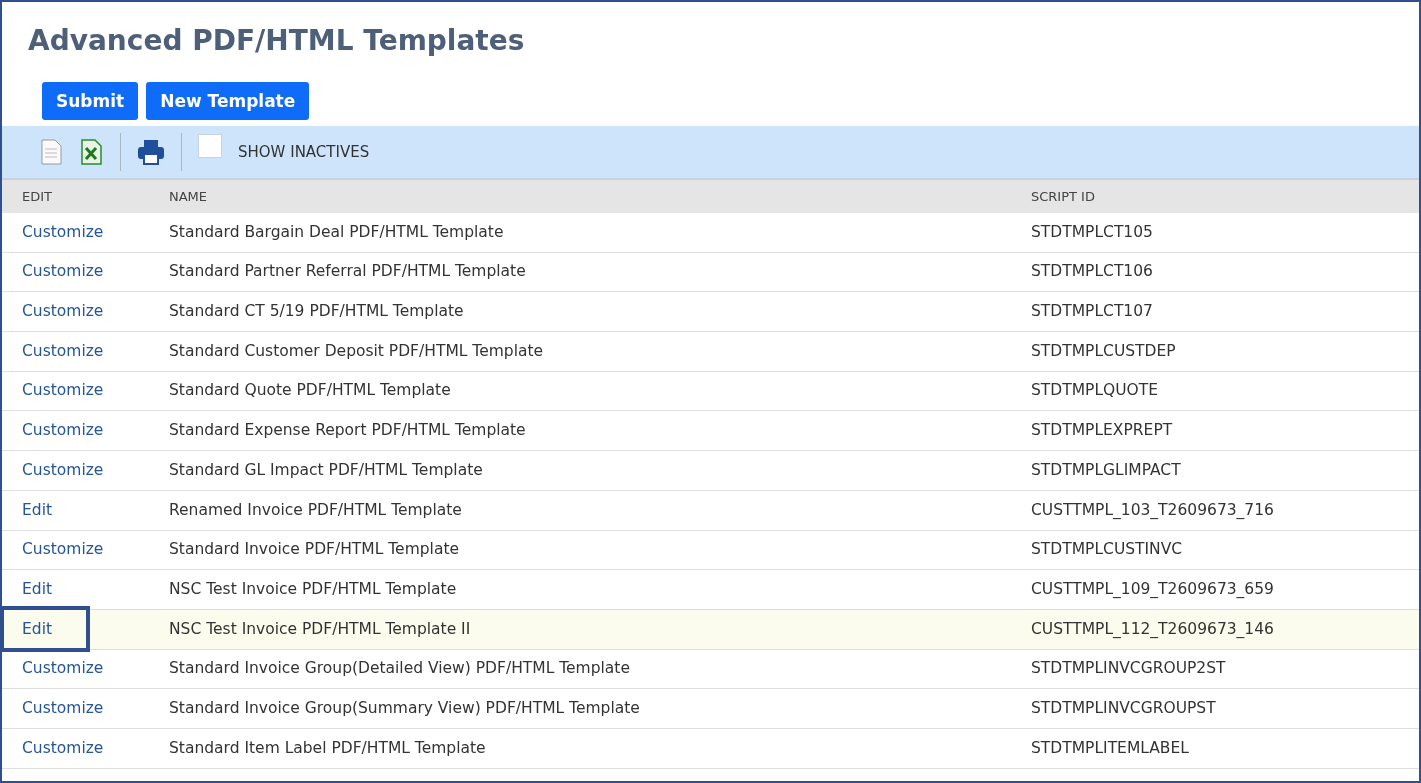 The height and width of the screenshot is (783, 1421). I want to click on script-id: STDTMPLCT107, so click(1092, 311).